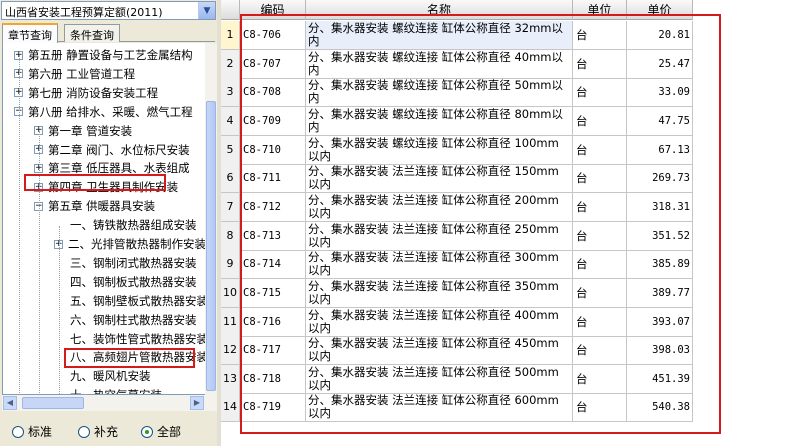  What do you see at coordinates (113, 187) in the screenshot?
I see `tree-node-label: 第四章 卫生器具制作安装` at bounding box center [113, 187].